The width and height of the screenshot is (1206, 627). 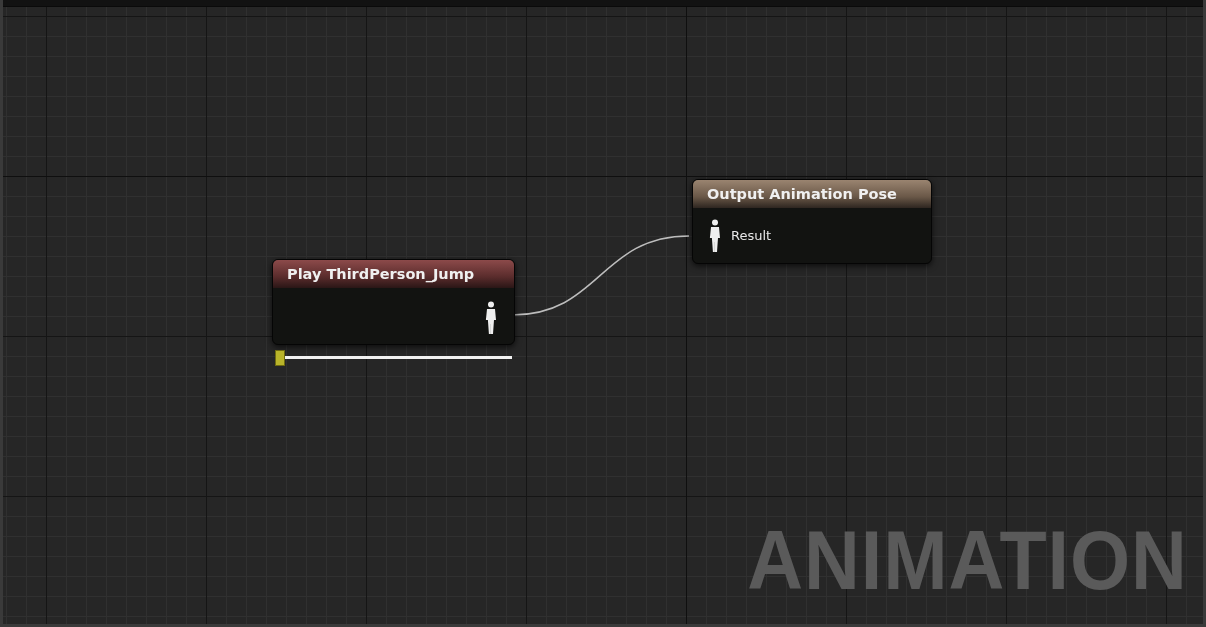 What do you see at coordinates (393, 302) in the screenshot?
I see `graph-node: Play ThirdPerson_Jump` at bounding box center [393, 302].